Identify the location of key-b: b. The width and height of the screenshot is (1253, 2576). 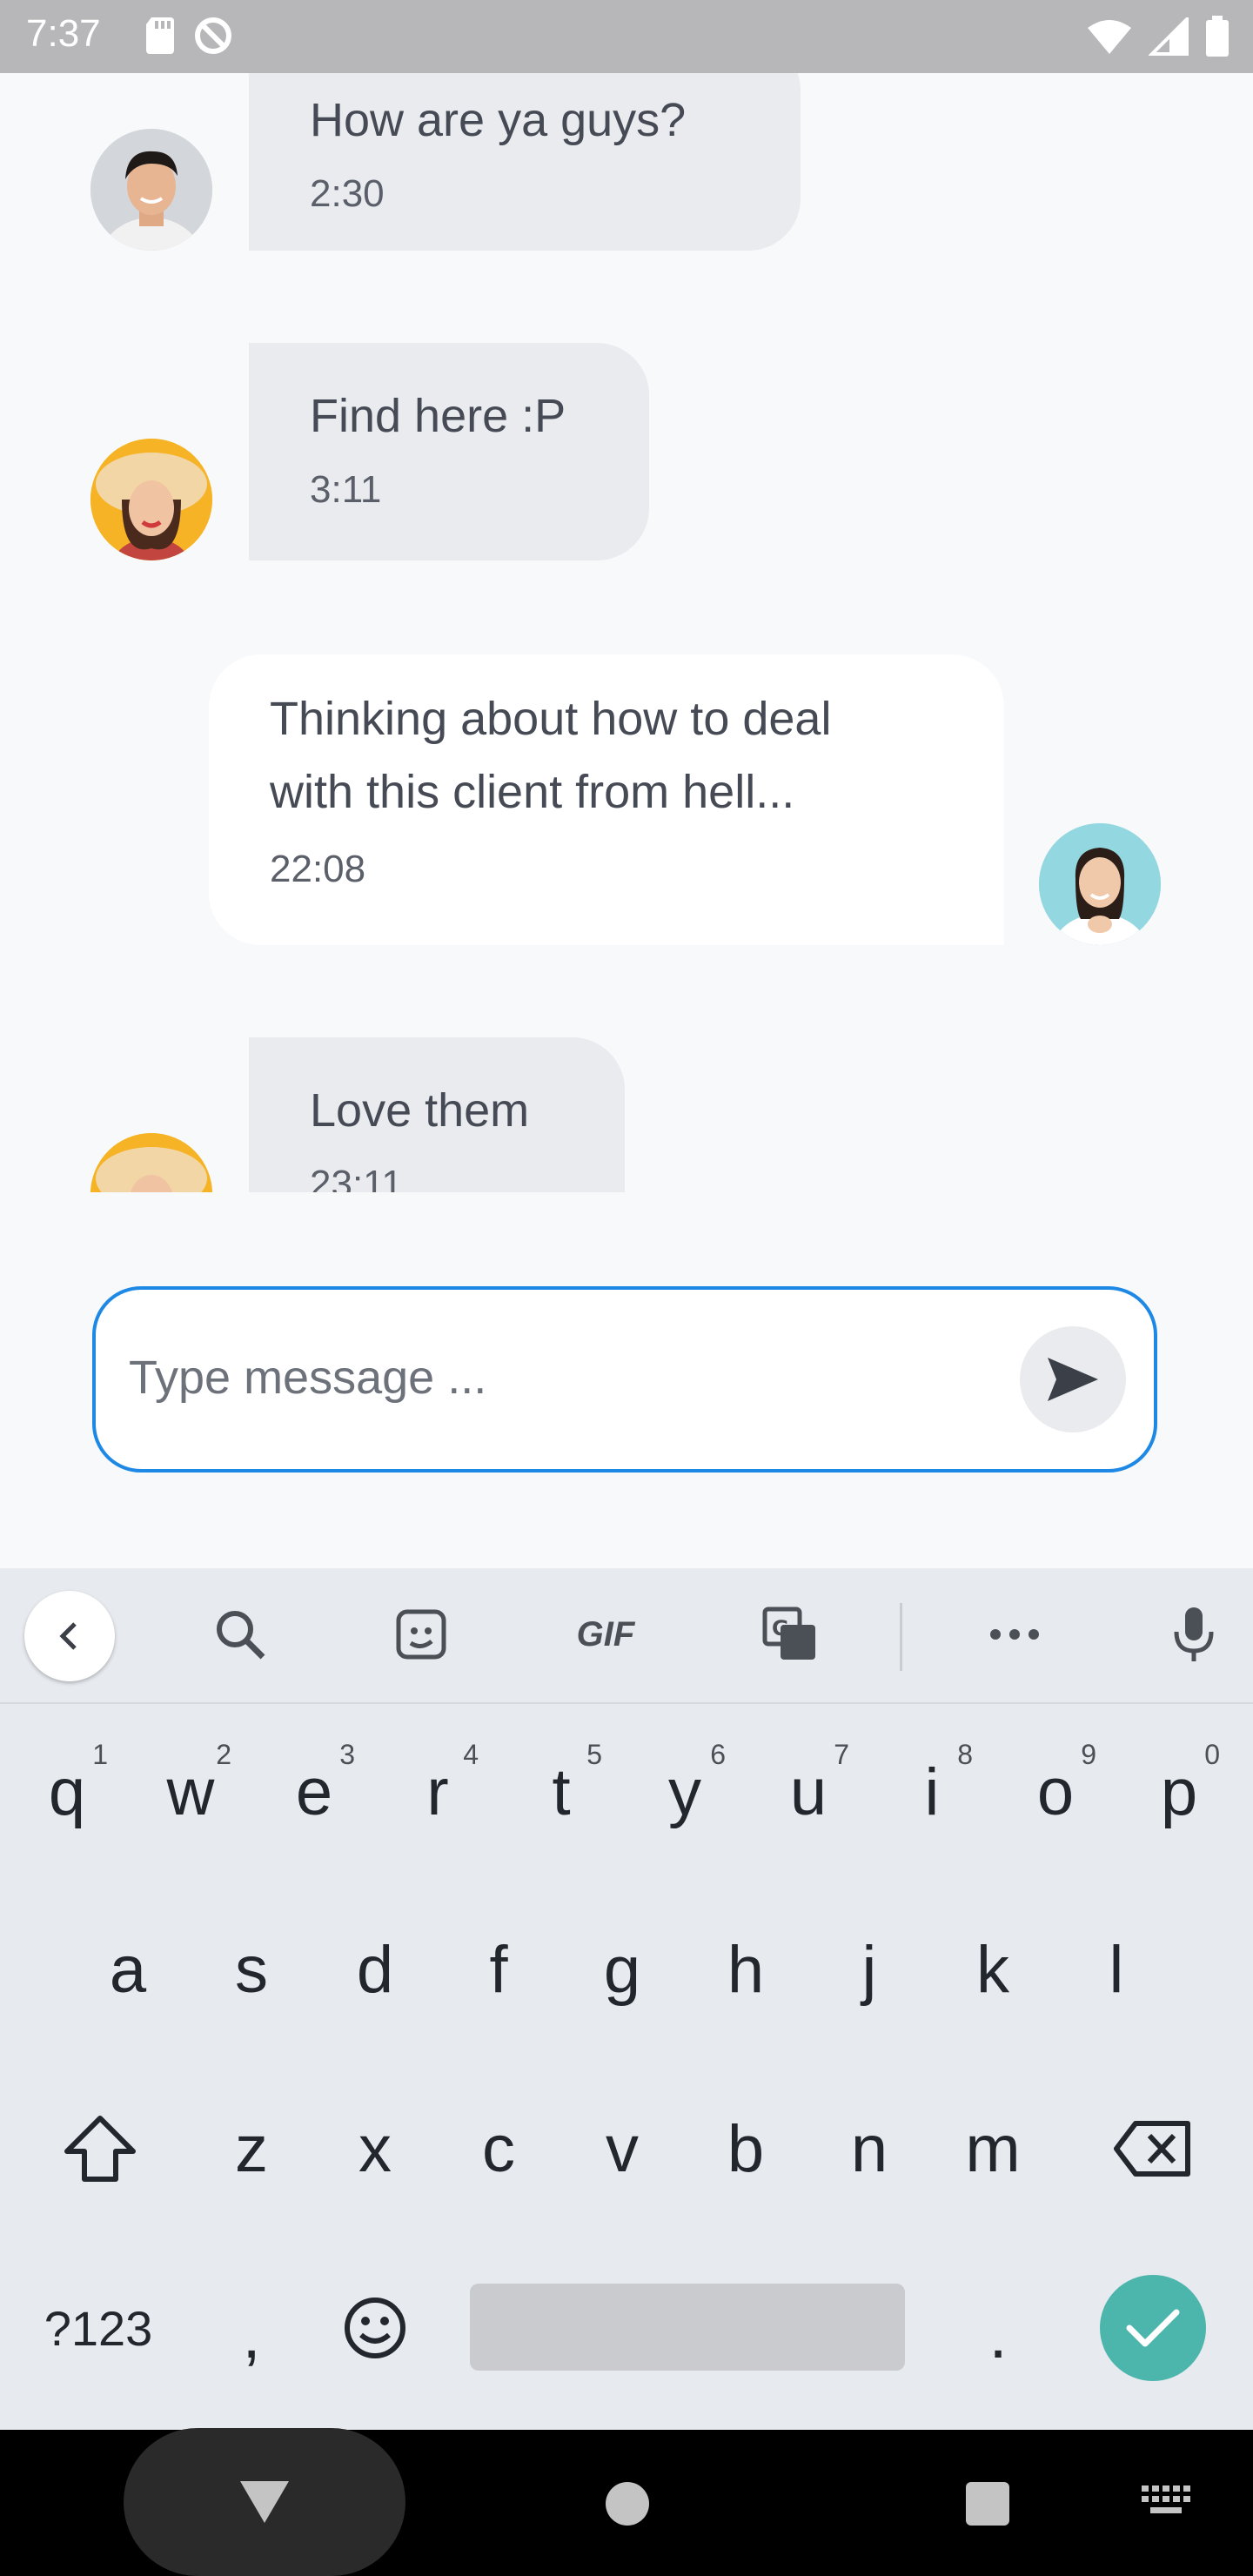
(745, 2149).